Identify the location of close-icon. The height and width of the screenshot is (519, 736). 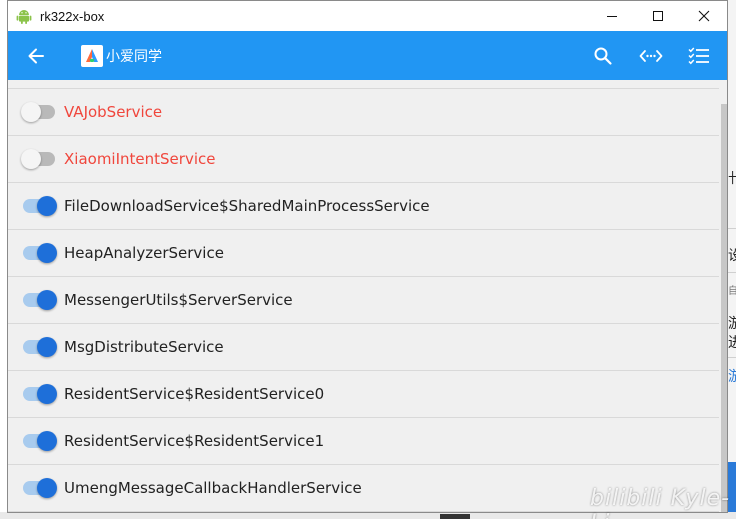
(704, 16).